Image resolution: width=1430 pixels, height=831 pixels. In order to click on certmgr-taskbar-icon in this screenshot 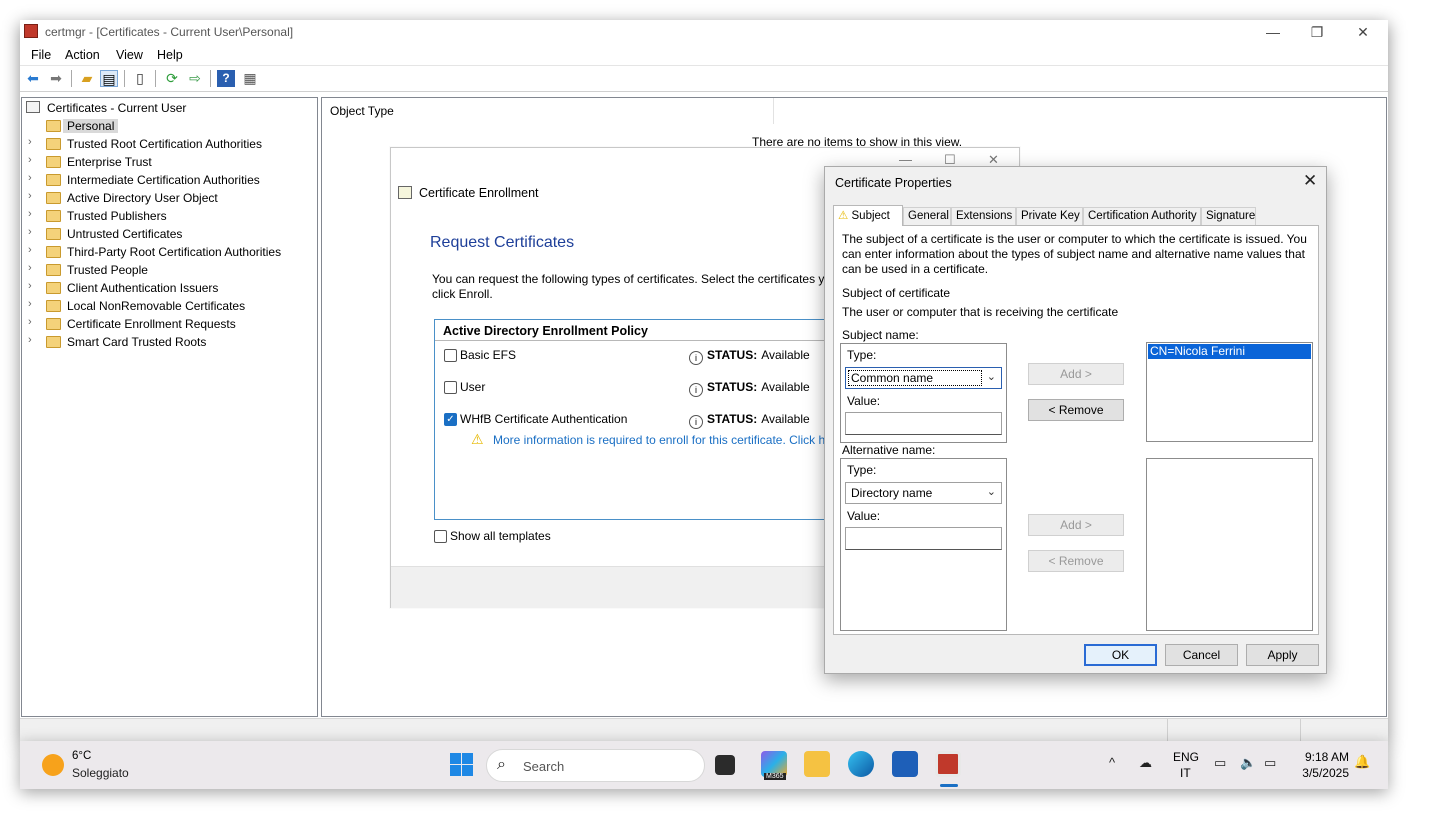, I will do `click(948, 764)`.